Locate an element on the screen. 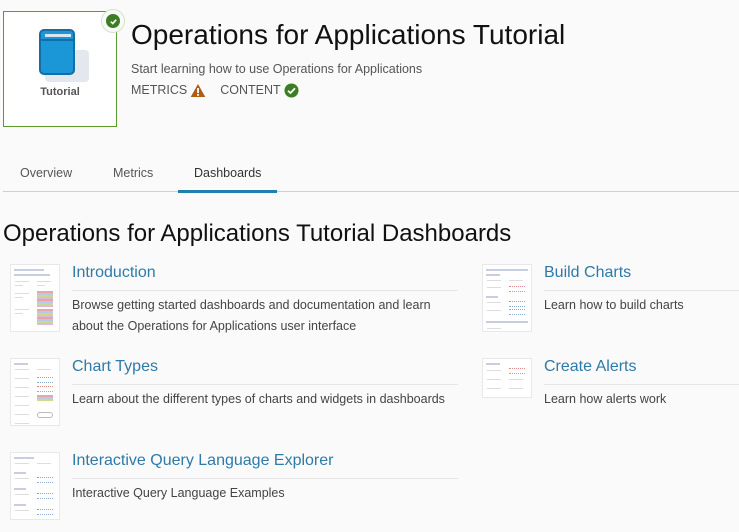 This screenshot has width=739, height=532. tab-dashboards: Dashboards is located at coordinates (227, 175).